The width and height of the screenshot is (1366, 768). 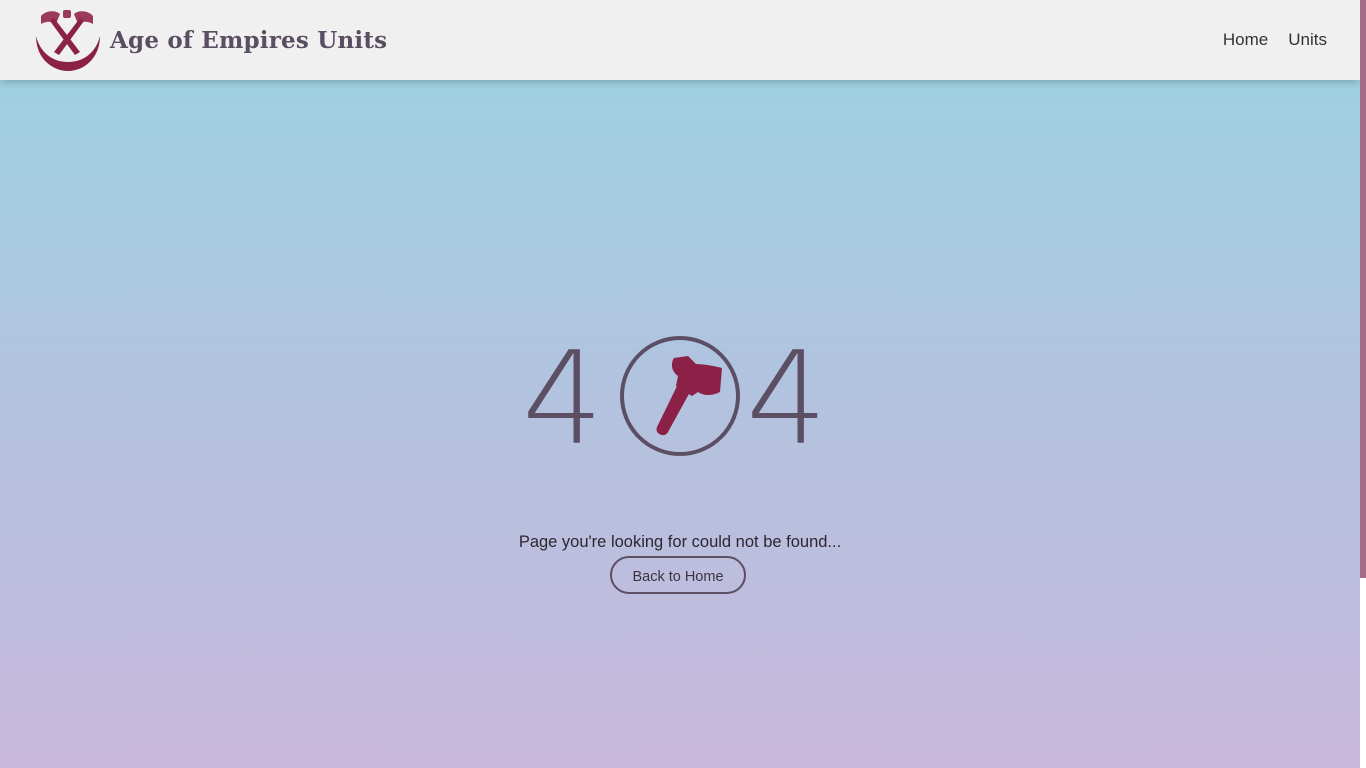 What do you see at coordinates (678, 575) in the screenshot?
I see `back-to-home-button: Back to Home` at bounding box center [678, 575].